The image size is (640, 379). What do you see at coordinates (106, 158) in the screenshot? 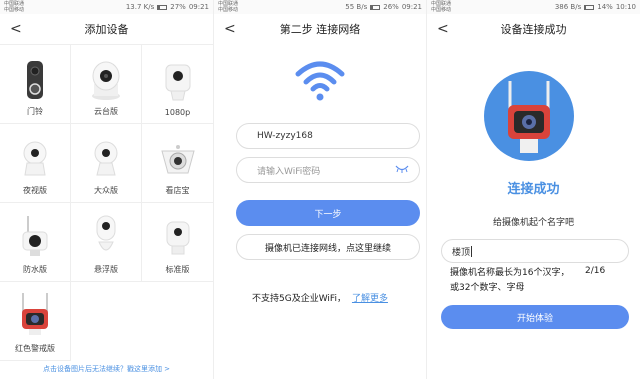
I see `standard-camera-icon` at bounding box center [106, 158].